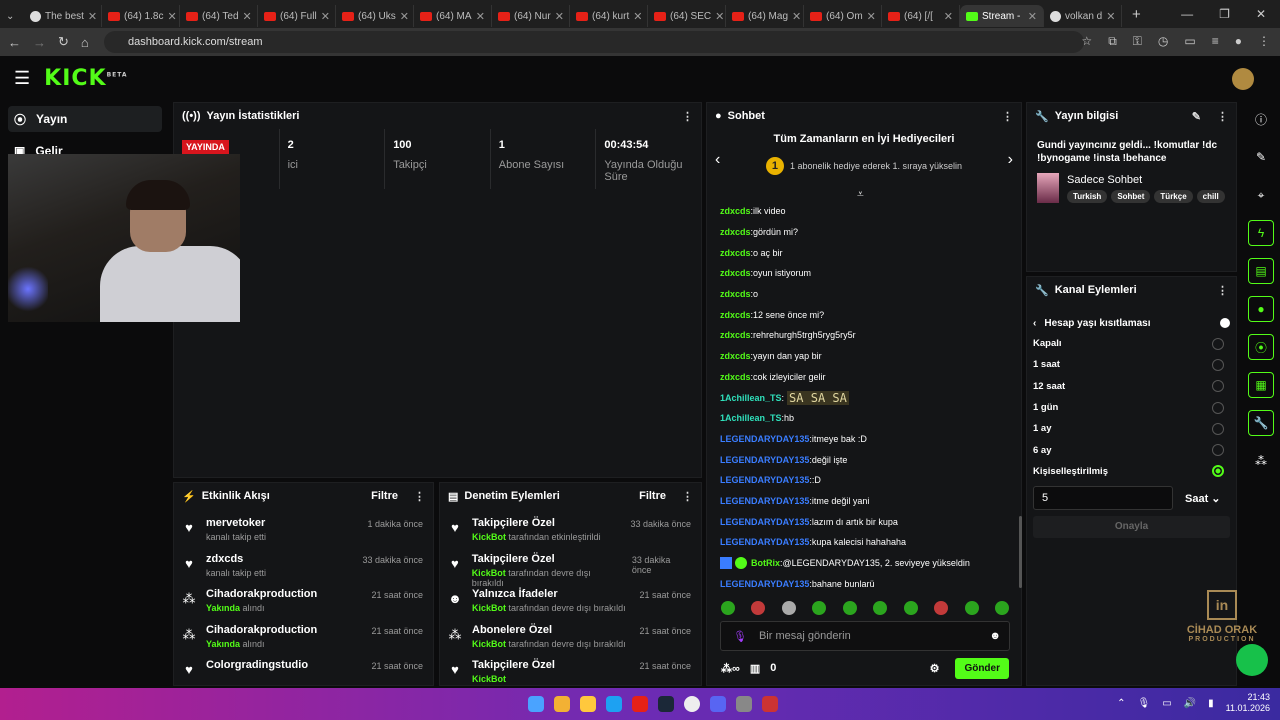  What do you see at coordinates (1248, 703) in the screenshot?
I see `clock: 21:43 11.01.2026` at bounding box center [1248, 703].